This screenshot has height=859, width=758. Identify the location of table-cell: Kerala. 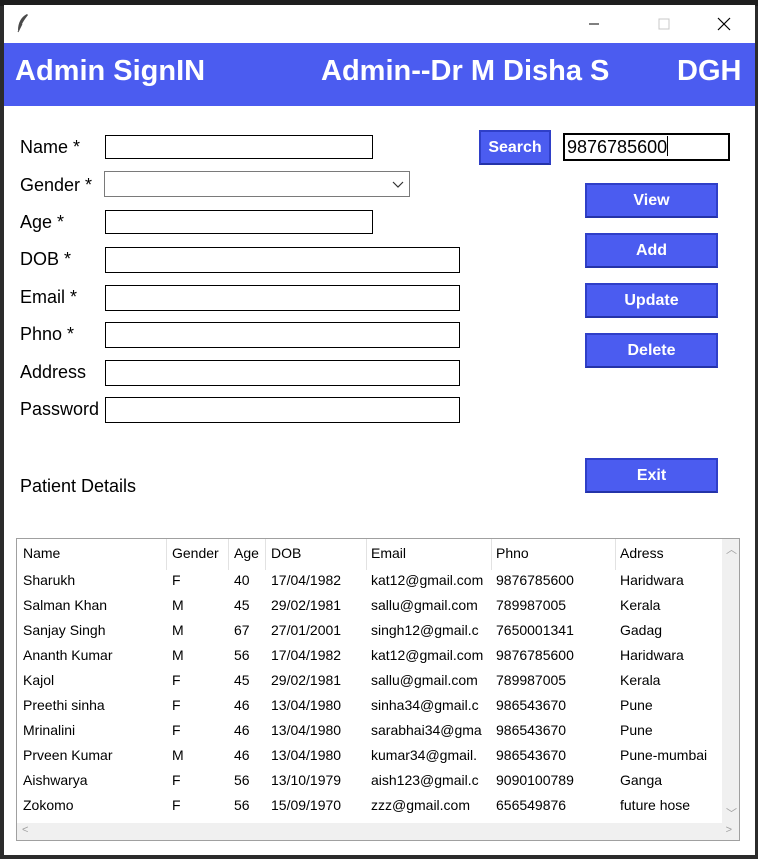
(640, 605).